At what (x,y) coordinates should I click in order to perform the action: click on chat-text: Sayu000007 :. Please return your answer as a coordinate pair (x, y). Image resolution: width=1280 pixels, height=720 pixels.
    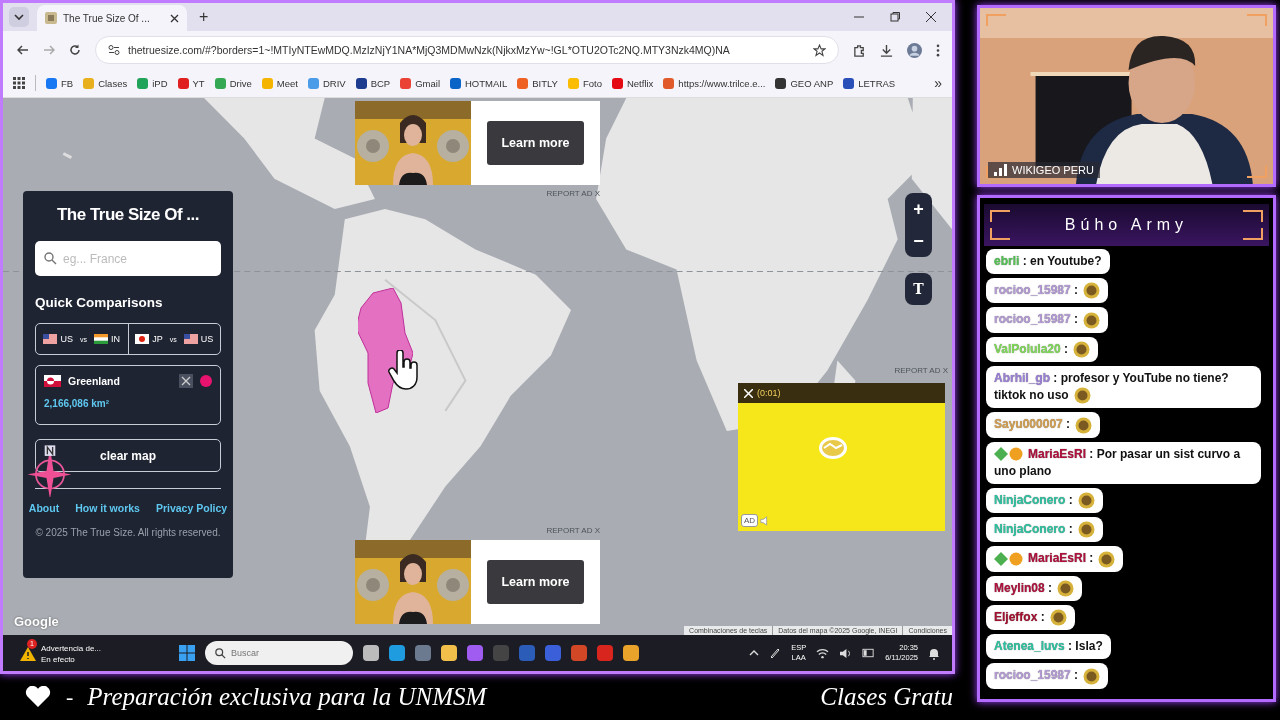
    Looking at the image, I should click on (1032, 424).